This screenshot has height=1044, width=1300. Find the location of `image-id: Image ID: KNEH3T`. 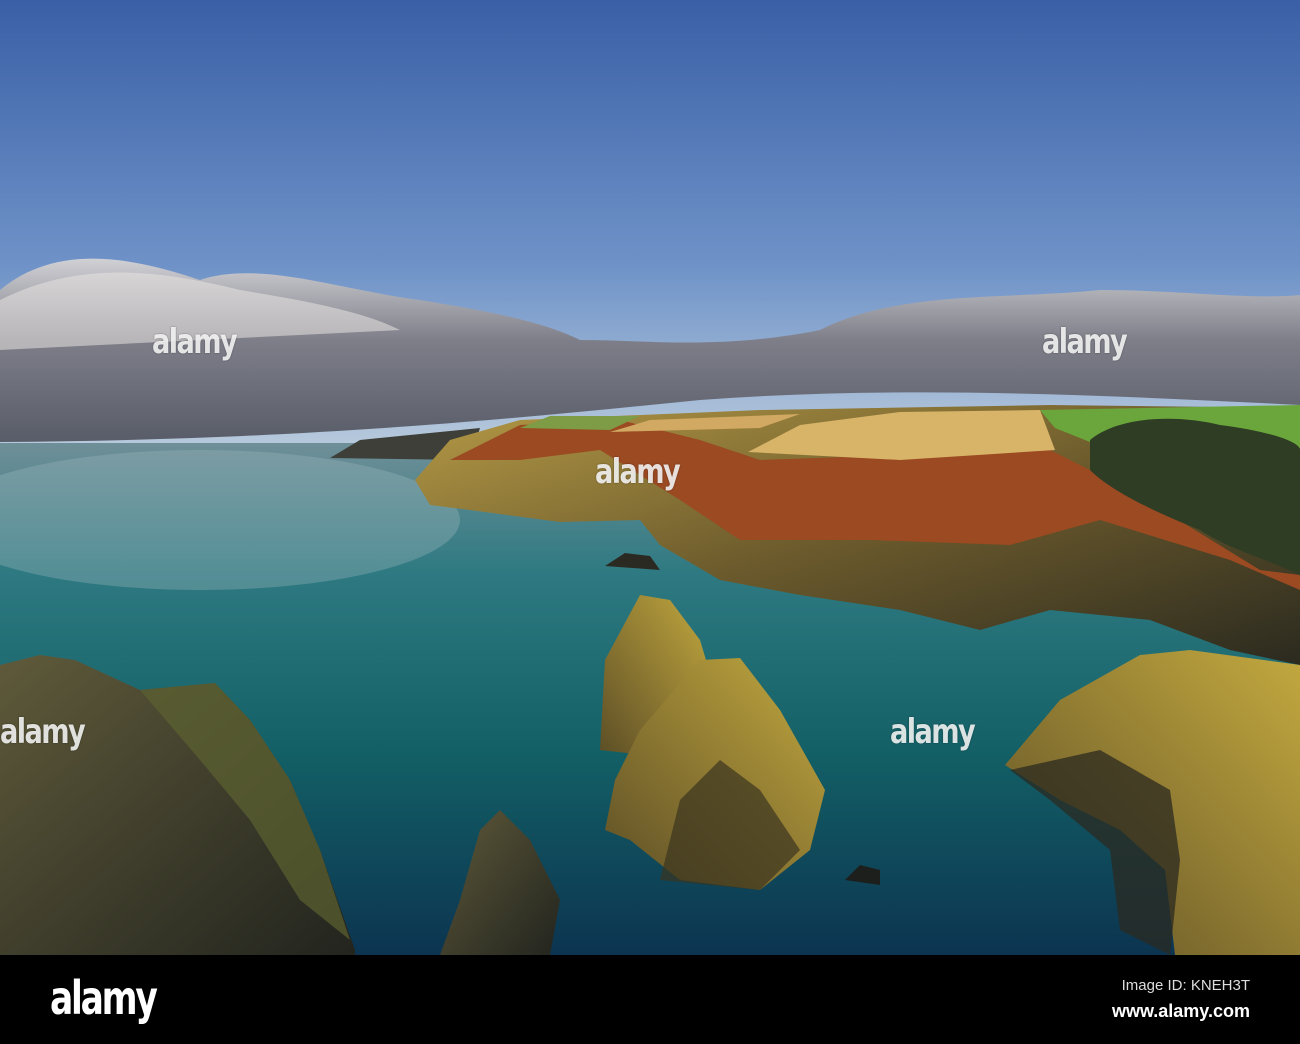

image-id: Image ID: KNEH3T is located at coordinates (1185, 985).